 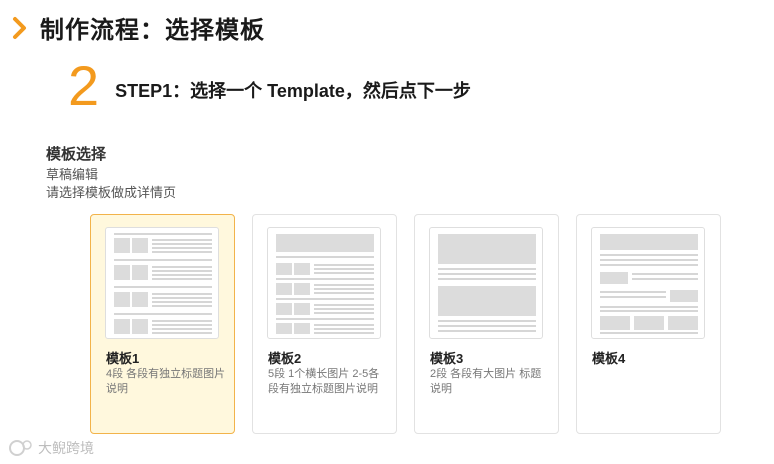 I want to click on template-card-1: 模板1 4段 各段有独立标题图片说明, so click(x=162, y=324).